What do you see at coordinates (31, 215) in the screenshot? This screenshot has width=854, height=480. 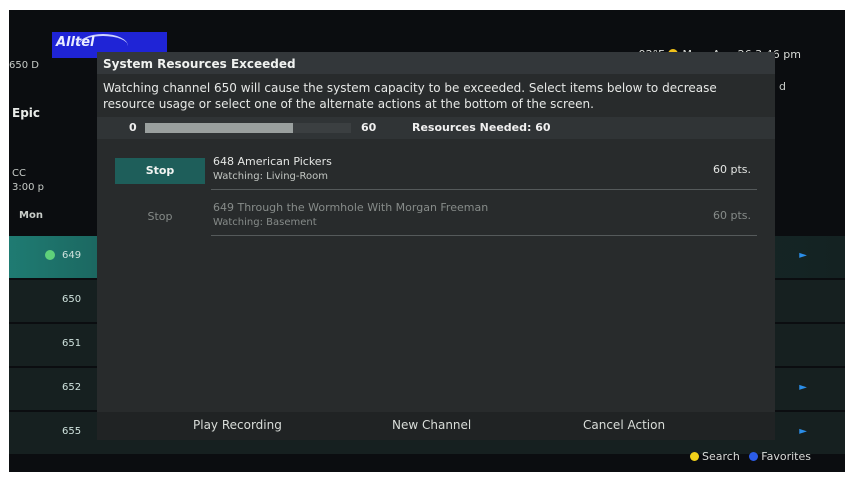 I see `bg-day: Mon` at bounding box center [31, 215].